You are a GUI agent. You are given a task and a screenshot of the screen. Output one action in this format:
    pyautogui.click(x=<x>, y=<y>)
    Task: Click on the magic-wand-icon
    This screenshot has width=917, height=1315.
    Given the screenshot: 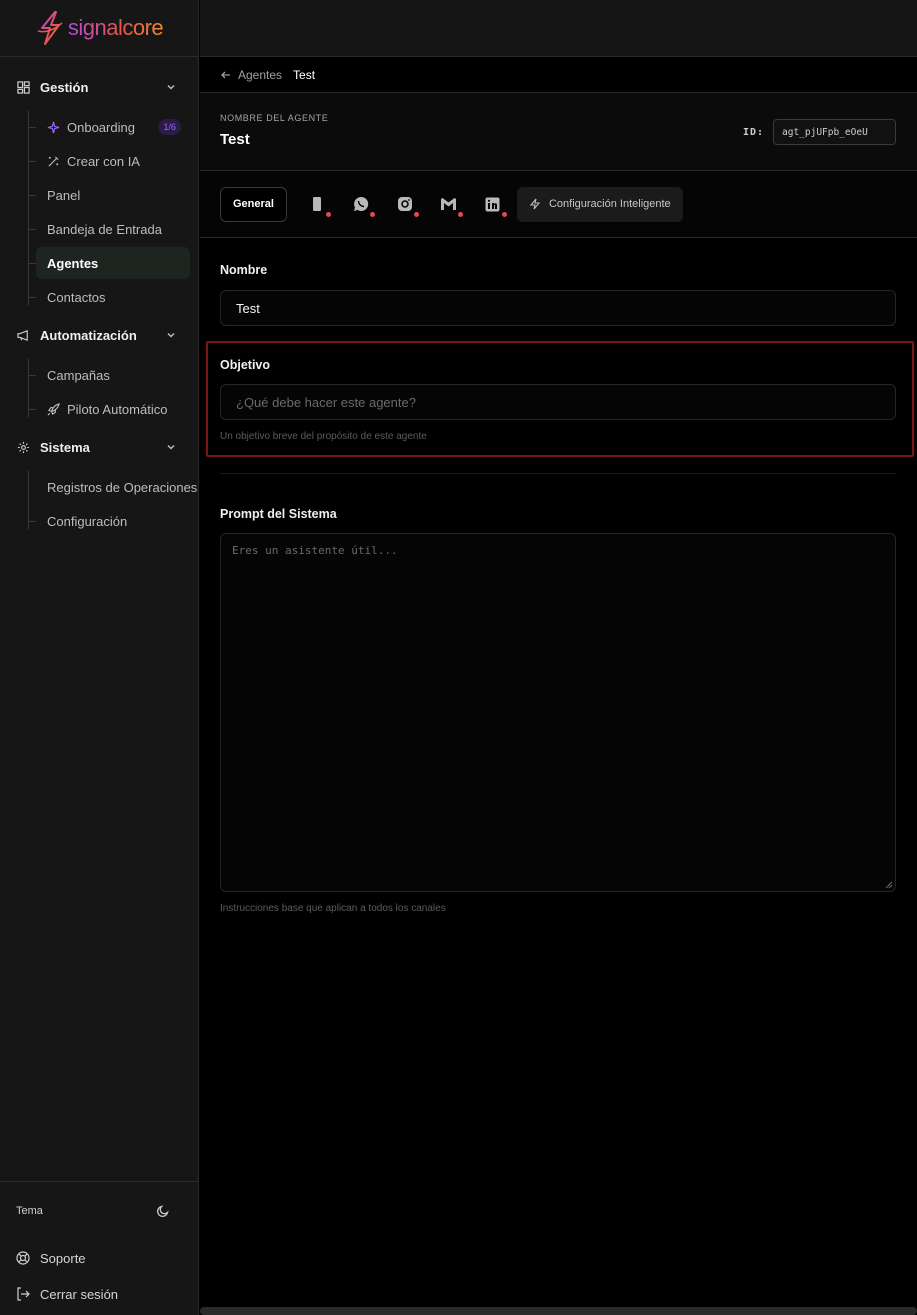 What is the action you would take?
    pyautogui.click(x=53, y=161)
    